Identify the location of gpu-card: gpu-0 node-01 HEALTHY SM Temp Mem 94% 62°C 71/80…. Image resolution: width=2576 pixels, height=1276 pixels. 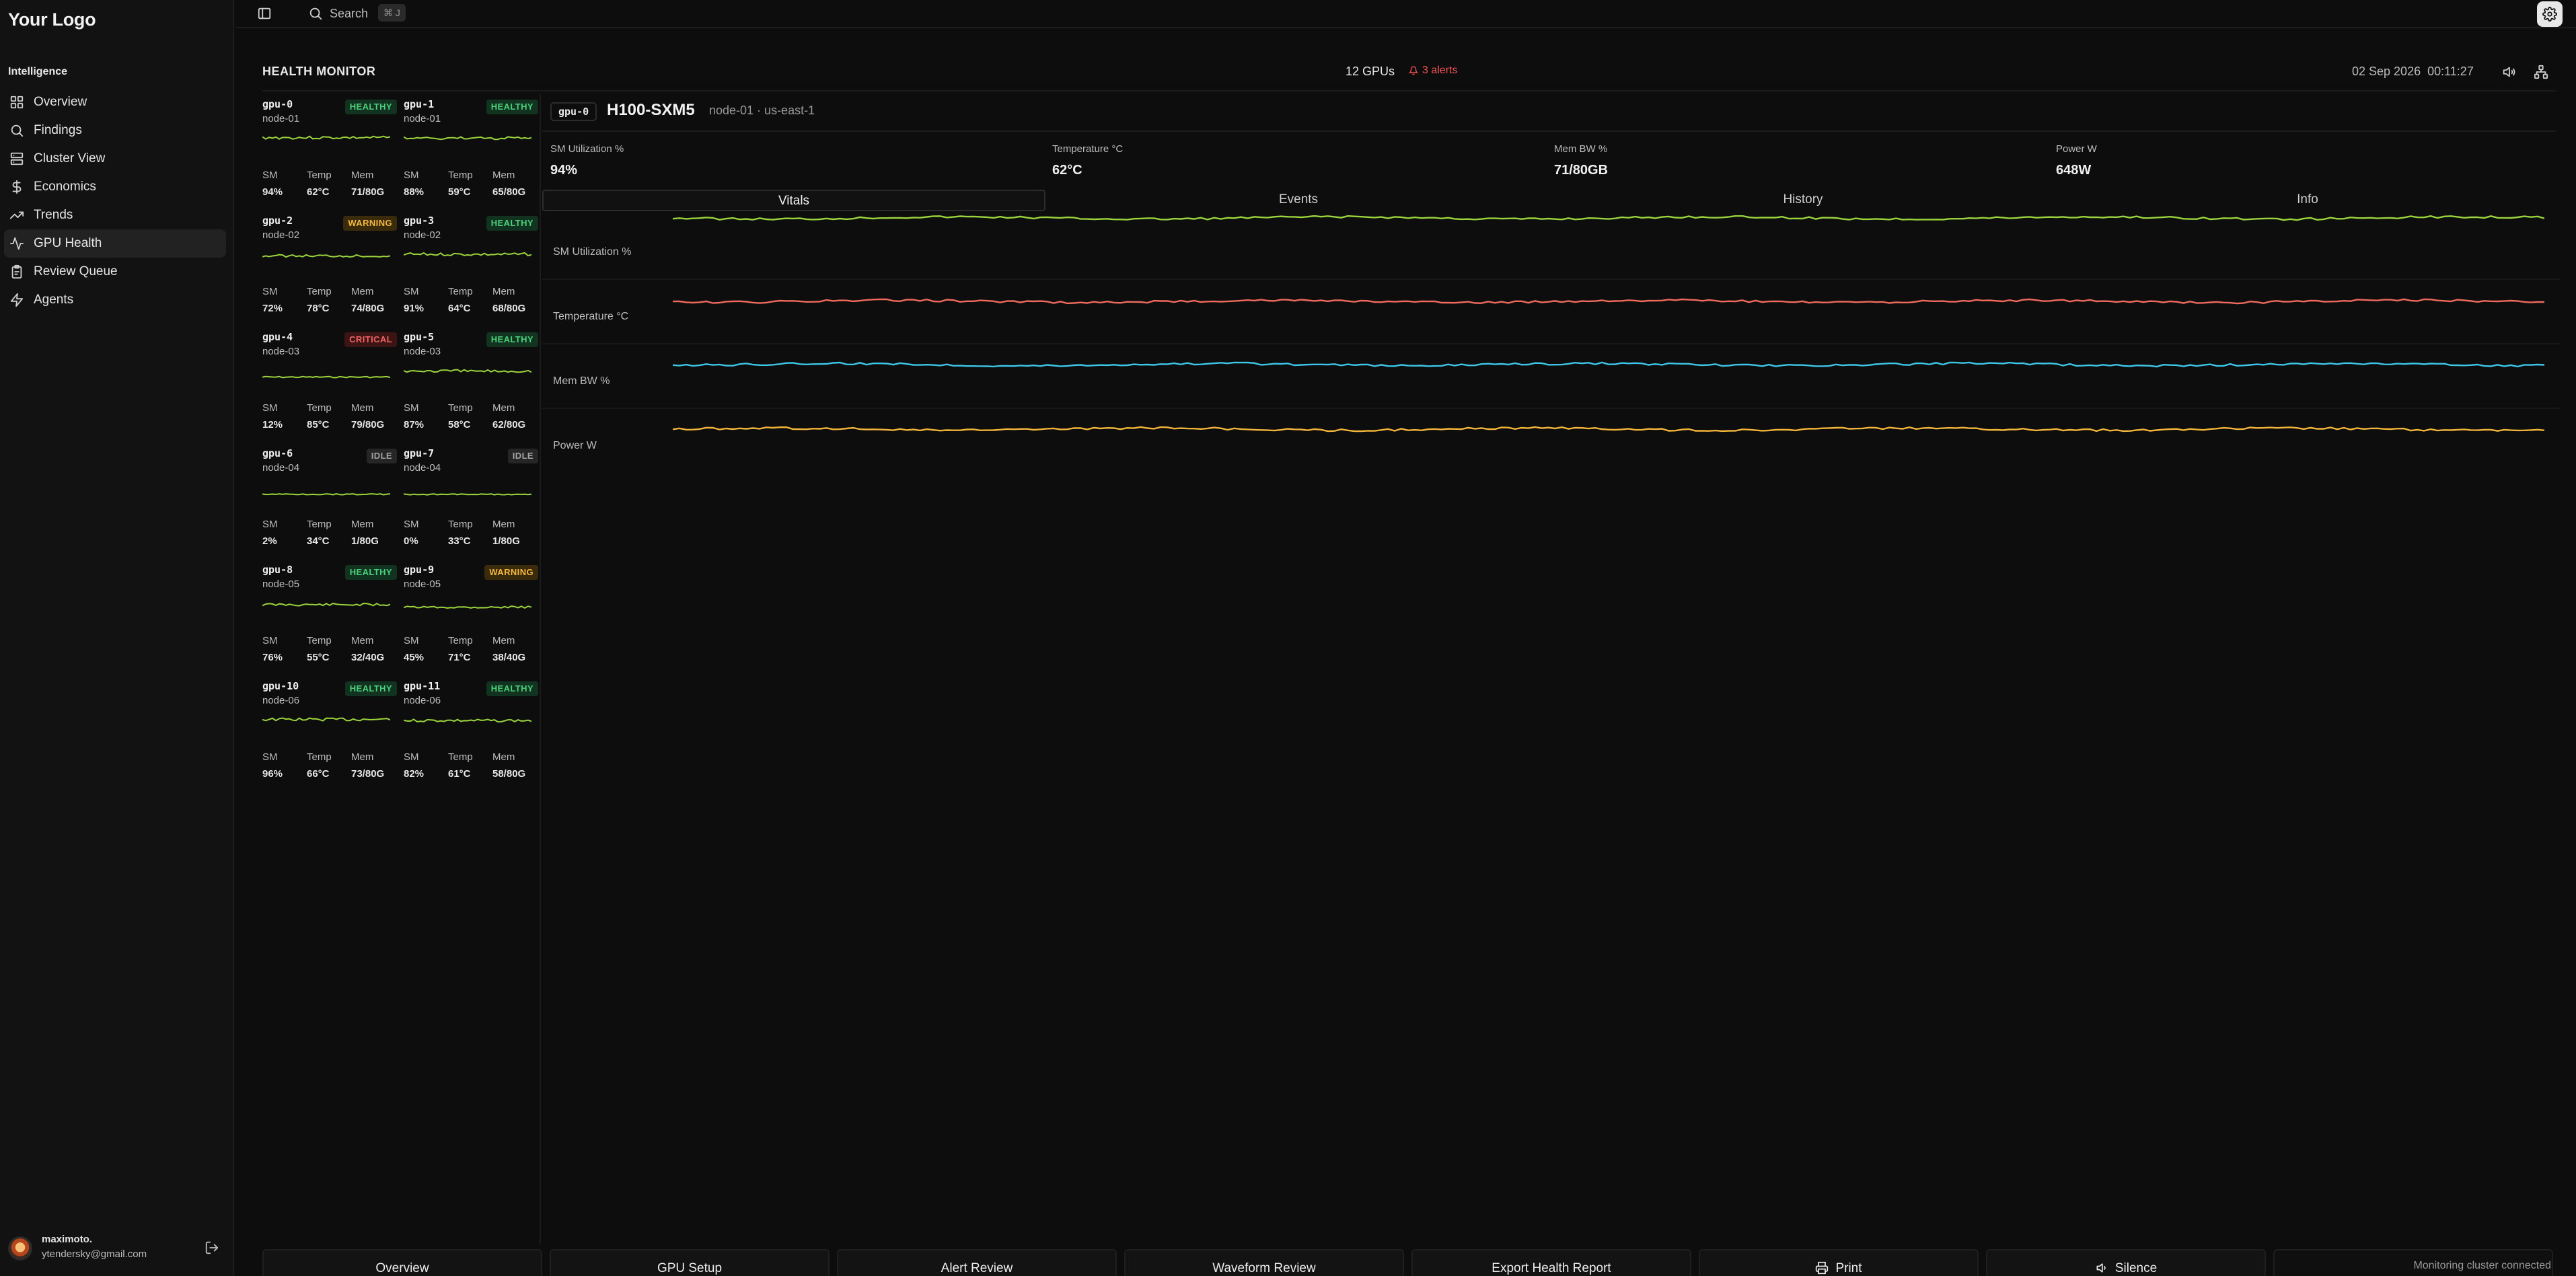
(329, 152).